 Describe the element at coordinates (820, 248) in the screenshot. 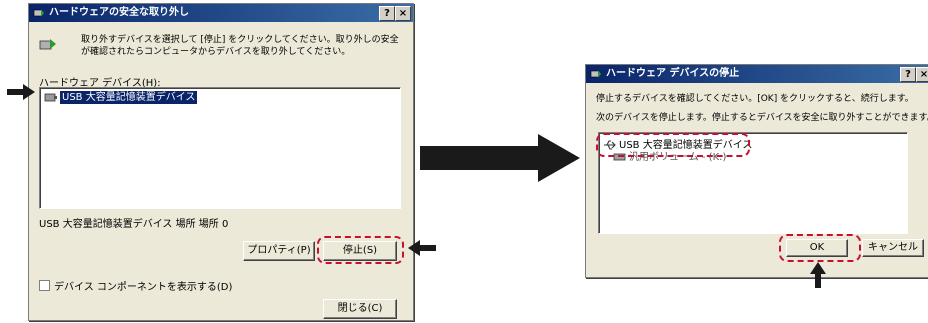

I see `ok-button-highlight` at that location.